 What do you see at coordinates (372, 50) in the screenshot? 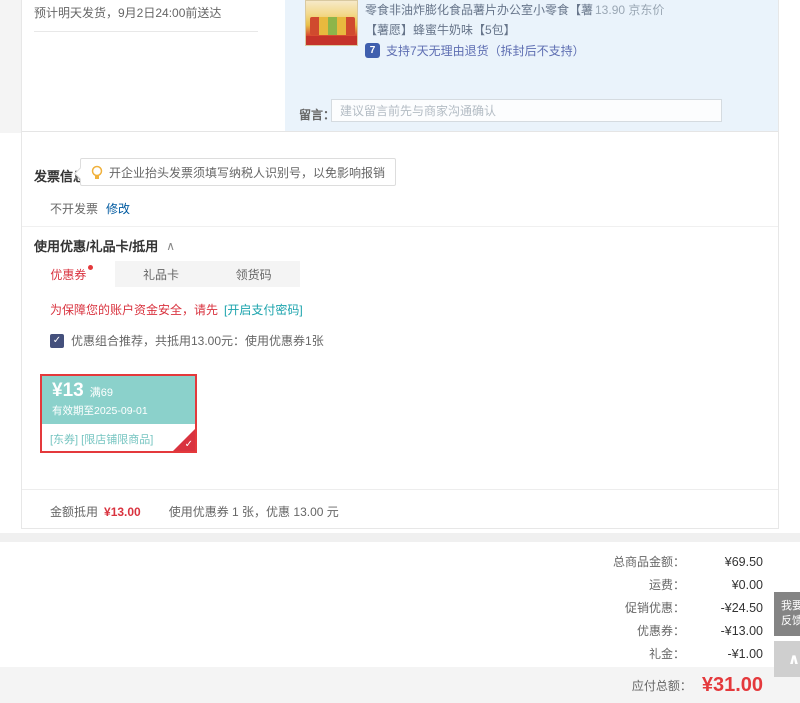
I see `seven-day-return-icon: 7` at bounding box center [372, 50].